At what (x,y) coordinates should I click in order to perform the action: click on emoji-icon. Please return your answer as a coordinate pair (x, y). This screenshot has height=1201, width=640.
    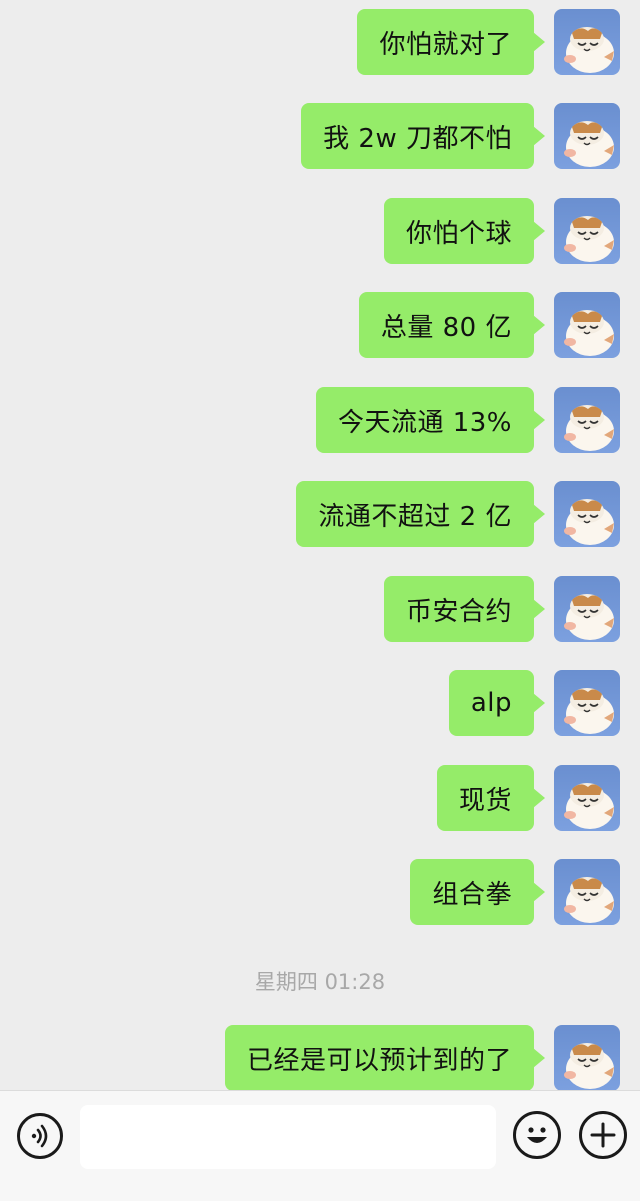
    Looking at the image, I should click on (537, 1135).